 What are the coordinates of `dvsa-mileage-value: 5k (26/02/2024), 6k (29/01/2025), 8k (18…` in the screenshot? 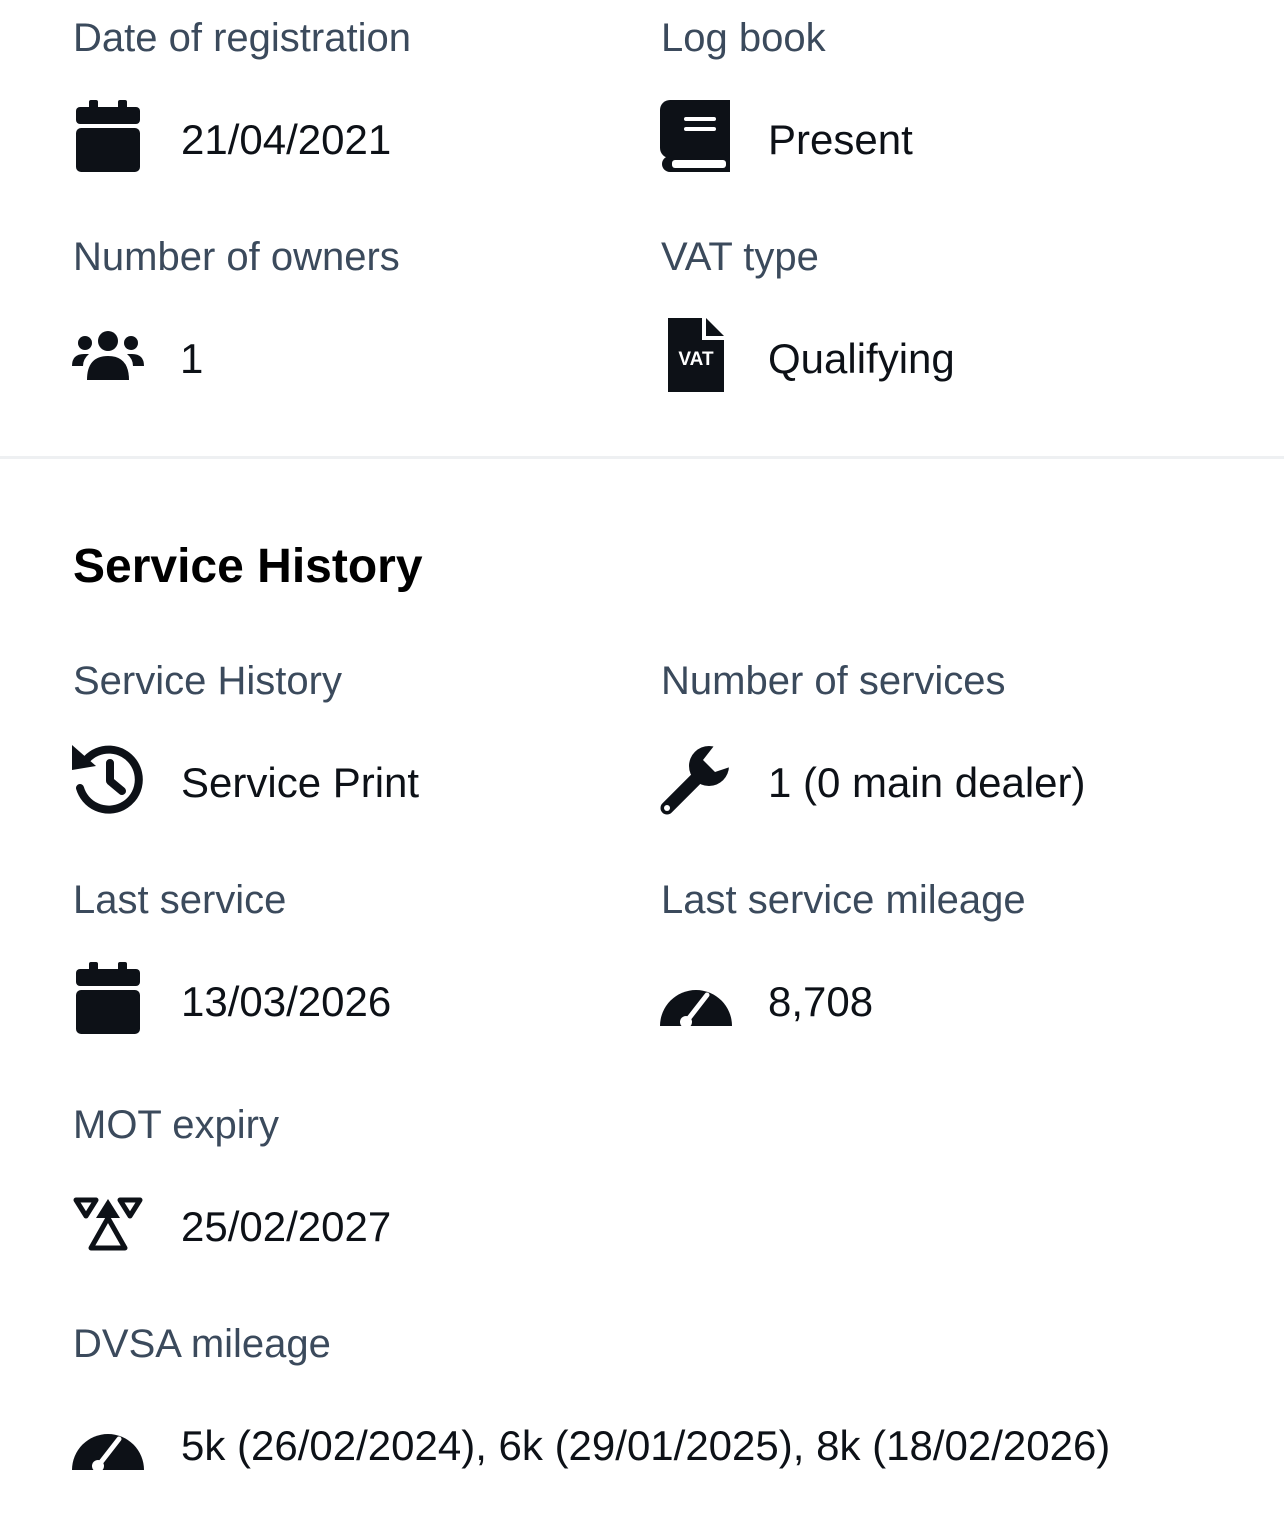 It's located at (646, 1445).